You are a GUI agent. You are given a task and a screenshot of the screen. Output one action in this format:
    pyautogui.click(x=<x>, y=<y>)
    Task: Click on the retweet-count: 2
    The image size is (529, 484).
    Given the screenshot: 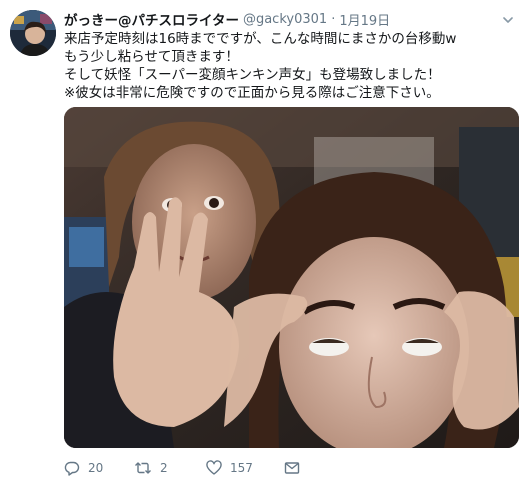 What is the action you would take?
    pyautogui.click(x=164, y=468)
    